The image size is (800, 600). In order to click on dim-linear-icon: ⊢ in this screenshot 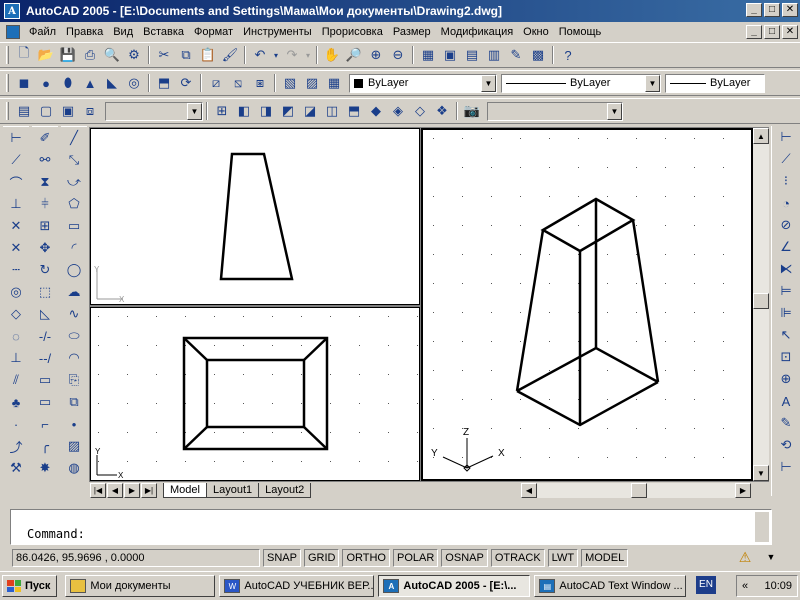, I will do `click(786, 137)`.